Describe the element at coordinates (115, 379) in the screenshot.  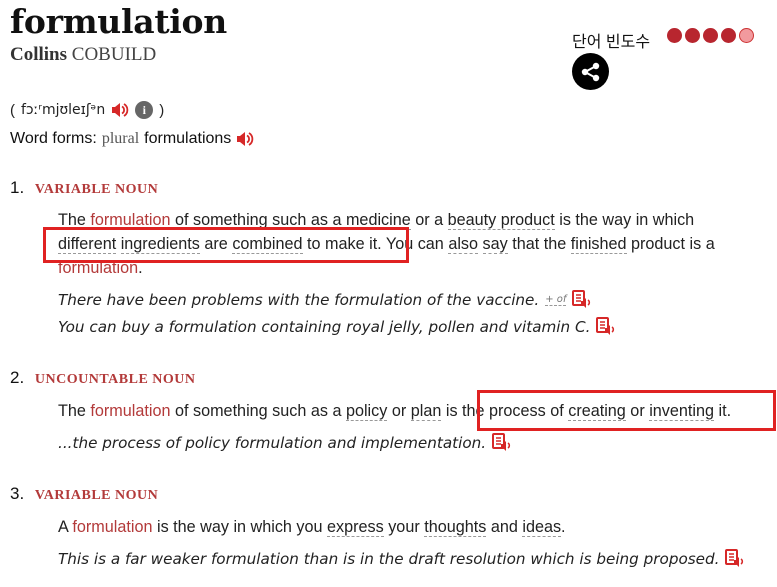
I see `part-of-speech: UNCOUNTABLE NOUN` at that location.